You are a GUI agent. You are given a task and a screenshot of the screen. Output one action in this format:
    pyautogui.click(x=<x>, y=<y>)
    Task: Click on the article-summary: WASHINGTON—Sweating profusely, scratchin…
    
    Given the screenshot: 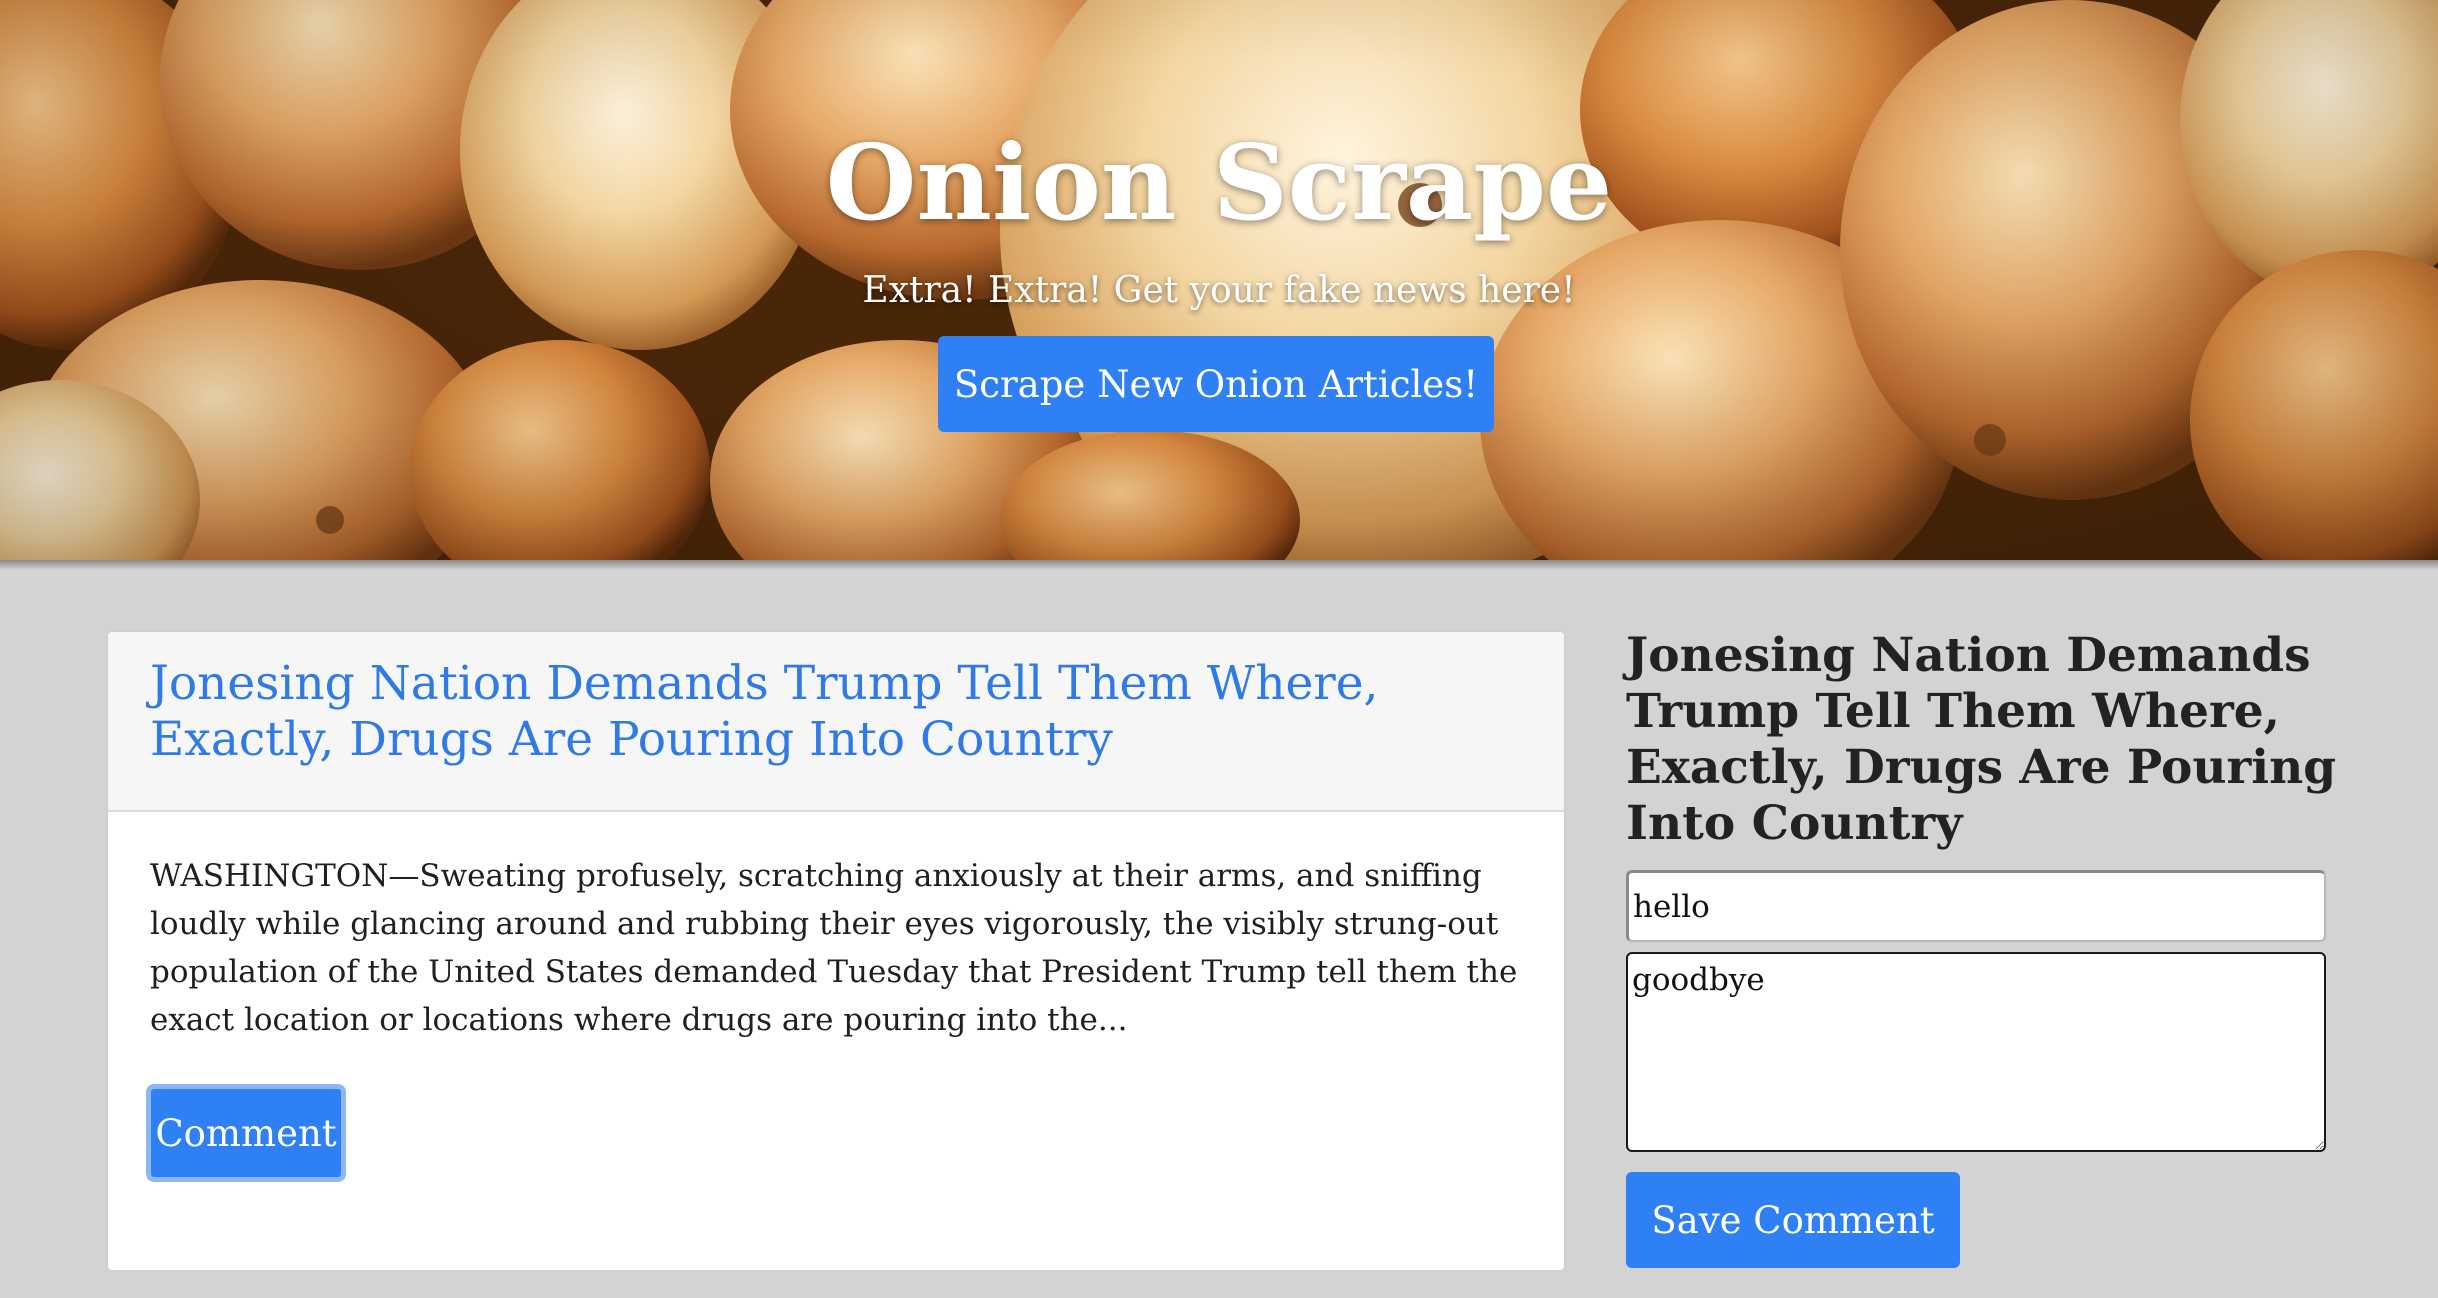 What is the action you would take?
    pyautogui.click(x=834, y=948)
    